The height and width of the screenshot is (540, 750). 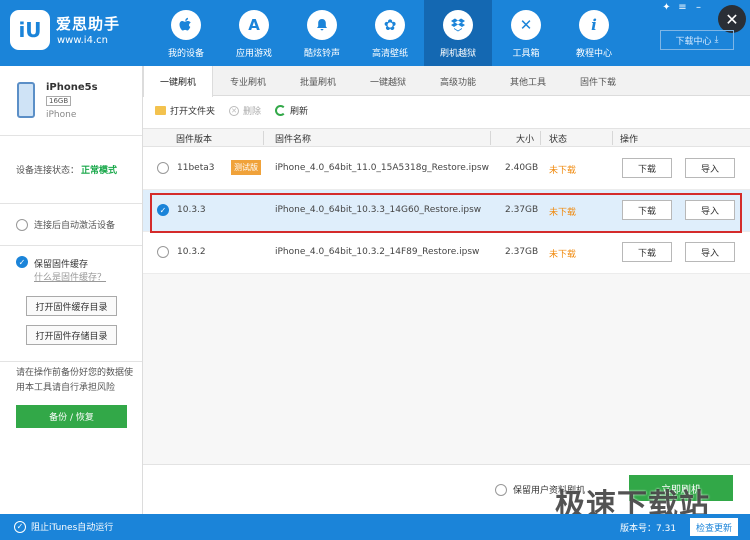 What do you see at coordinates (20, 526) in the screenshot?
I see `check-icon: ✓` at bounding box center [20, 526].